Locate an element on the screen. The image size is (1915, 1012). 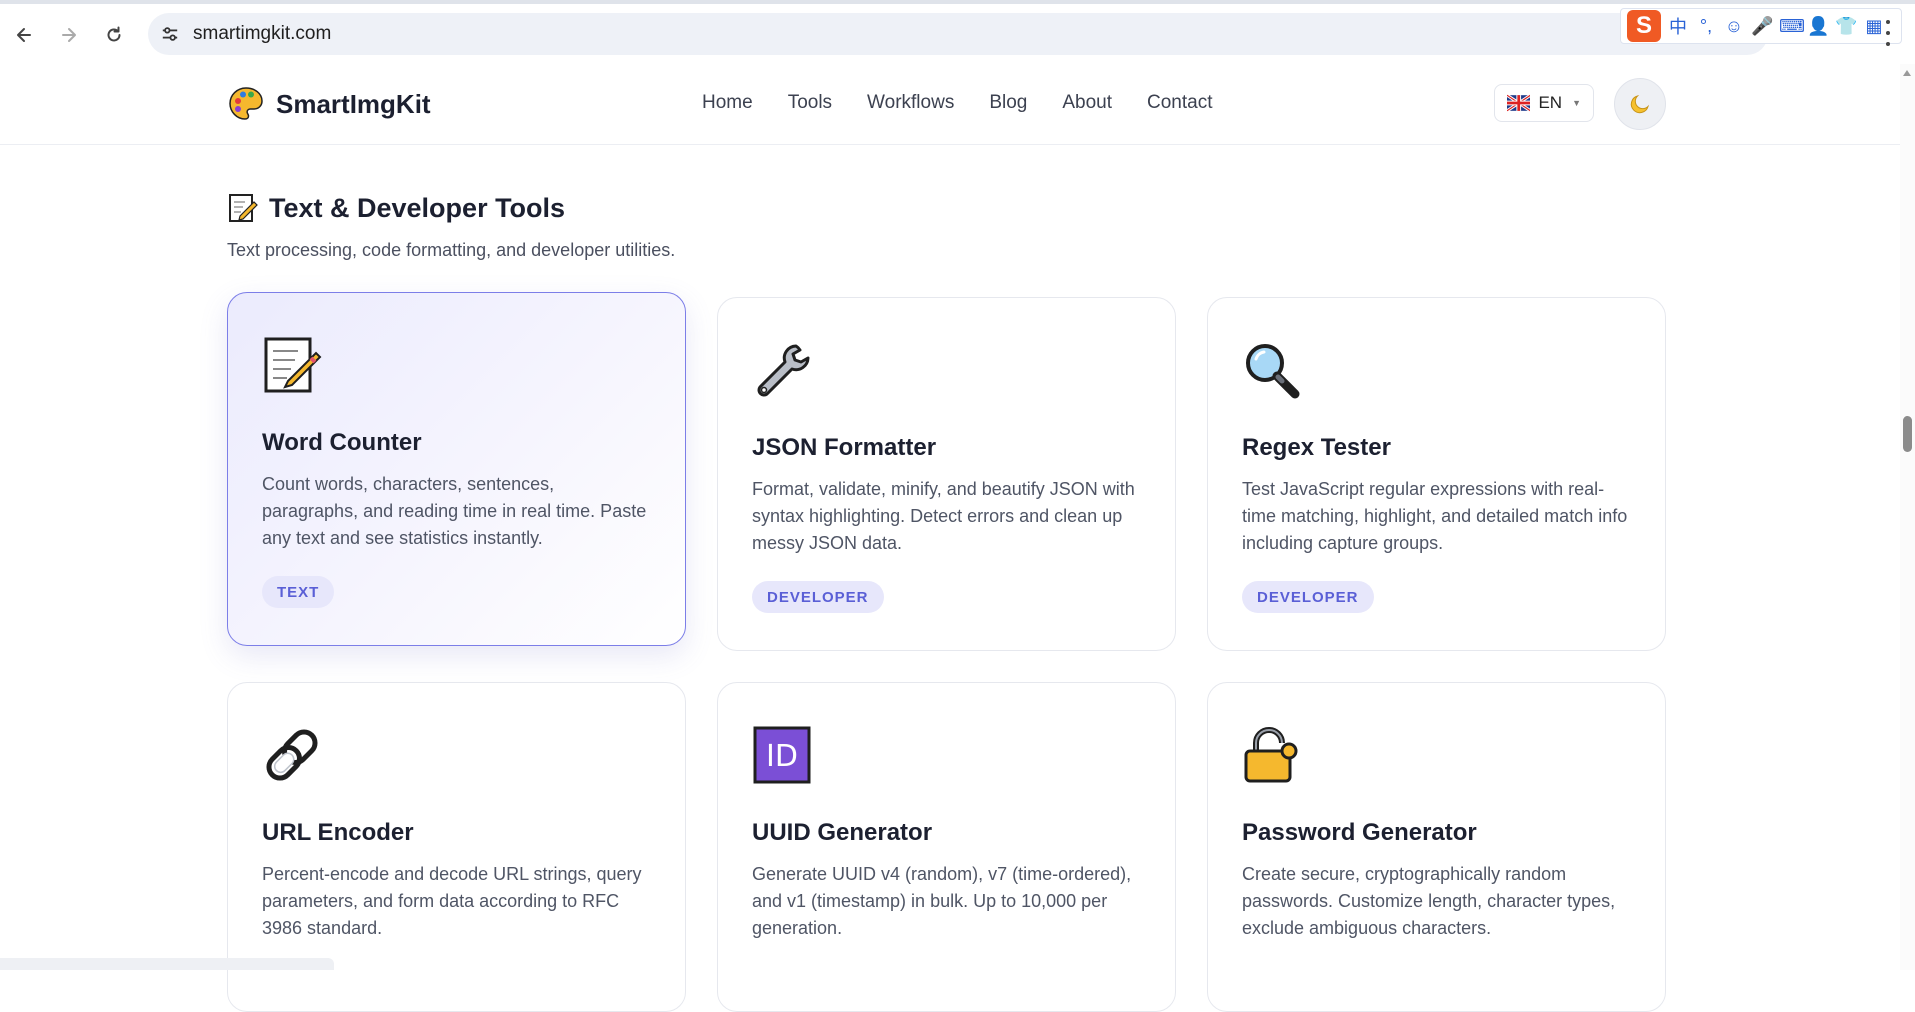
uk-flag-icon is located at coordinates (1519, 103).